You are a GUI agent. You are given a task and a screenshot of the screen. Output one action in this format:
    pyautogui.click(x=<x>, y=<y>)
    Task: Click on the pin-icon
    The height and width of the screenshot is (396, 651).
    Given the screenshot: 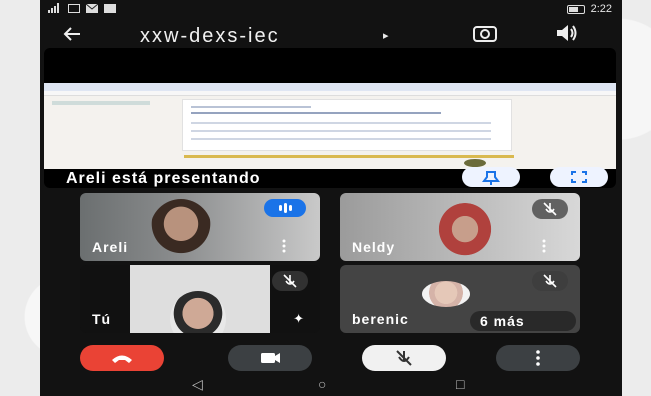 What is the action you would take?
    pyautogui.click(x=491, y=178)
    